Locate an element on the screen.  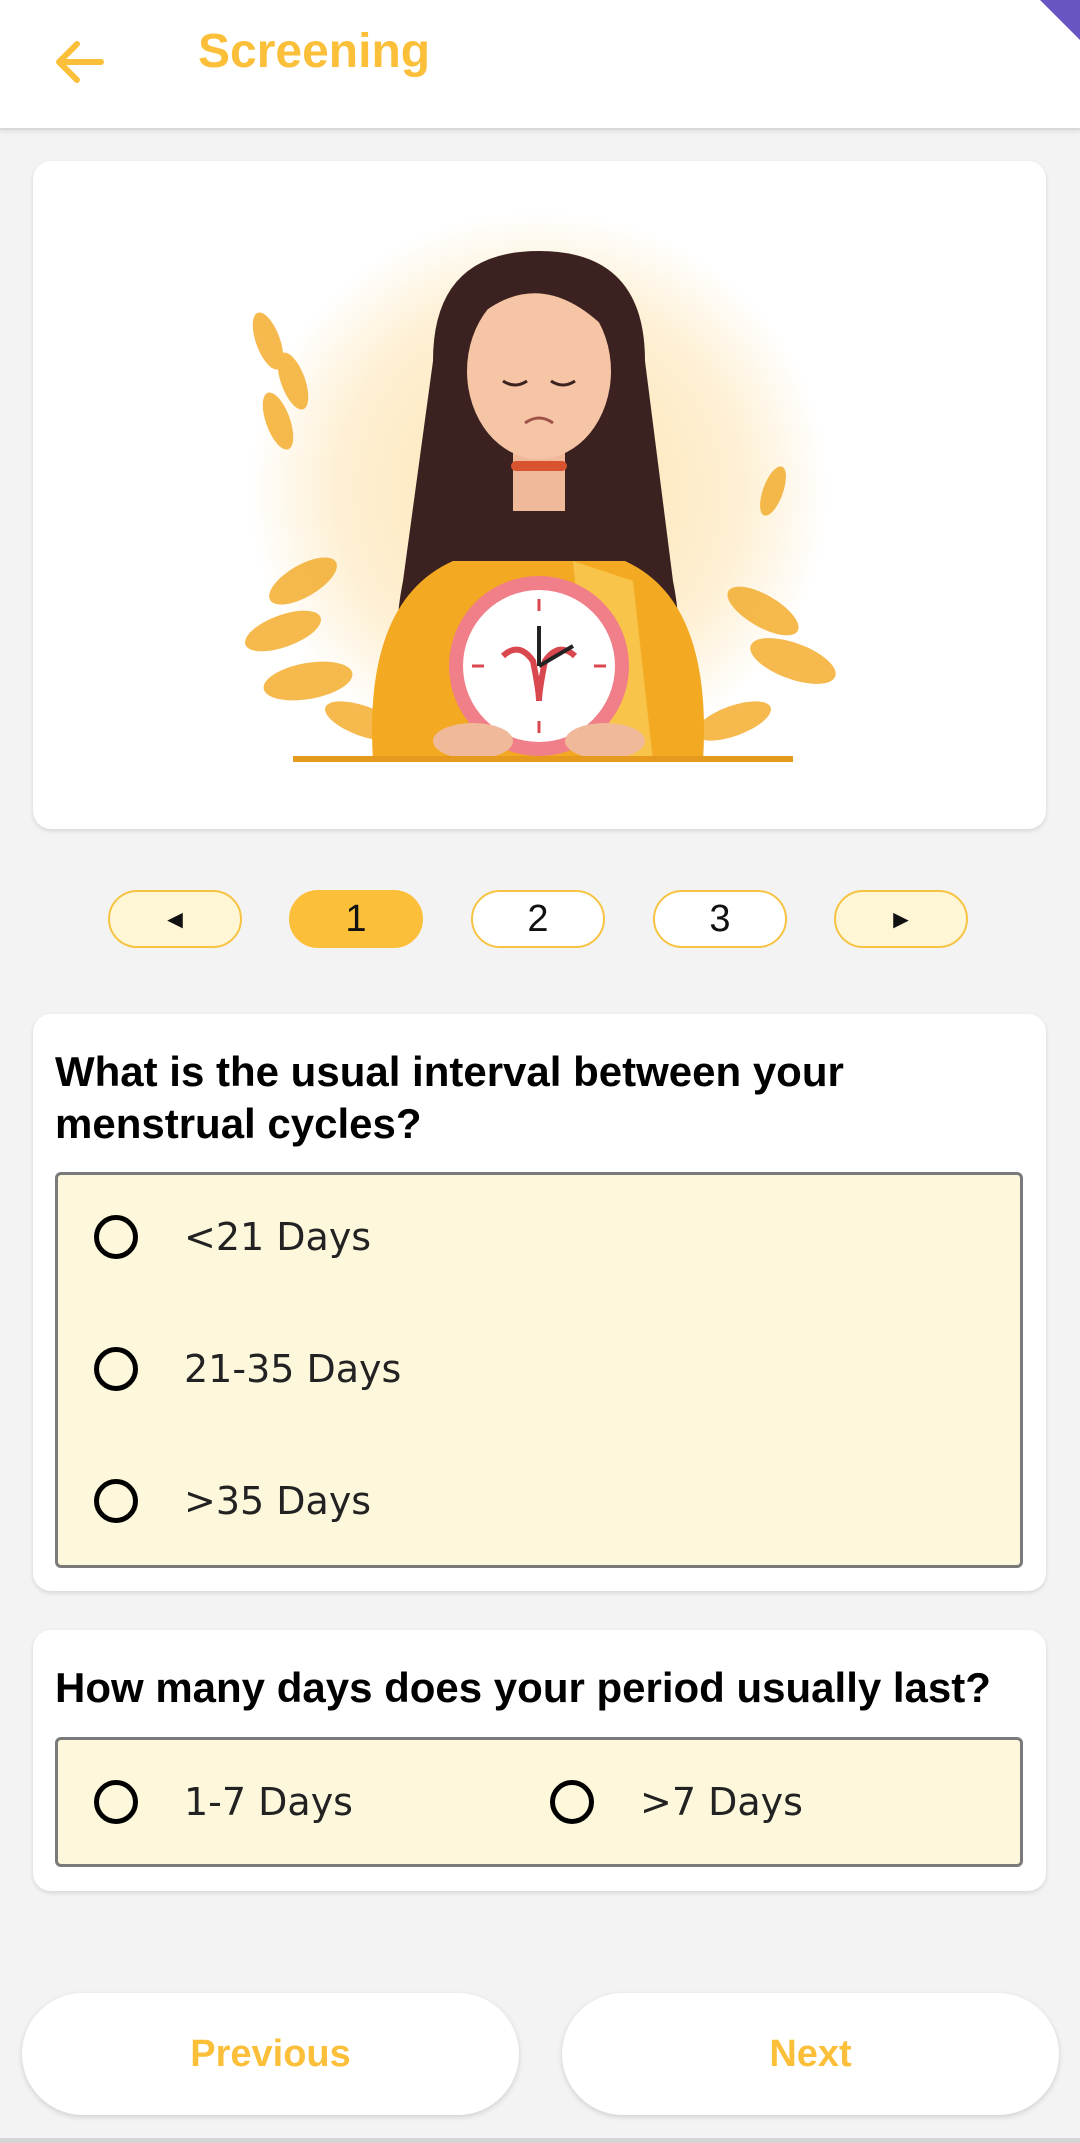
pager-page-2: 2 is located at coordinates (538, 919).